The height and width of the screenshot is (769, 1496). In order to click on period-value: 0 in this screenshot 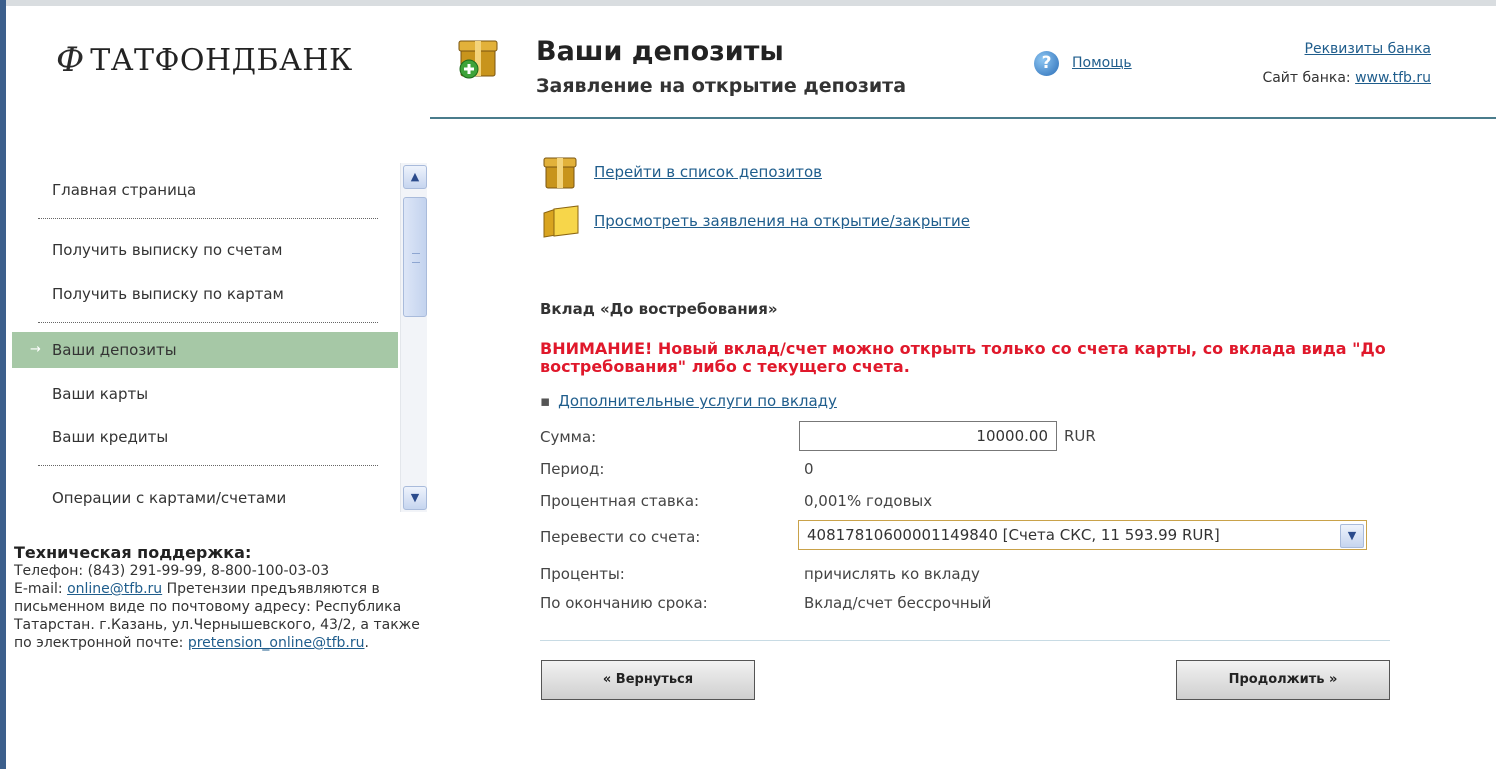, I will do `click(809, 469)`.